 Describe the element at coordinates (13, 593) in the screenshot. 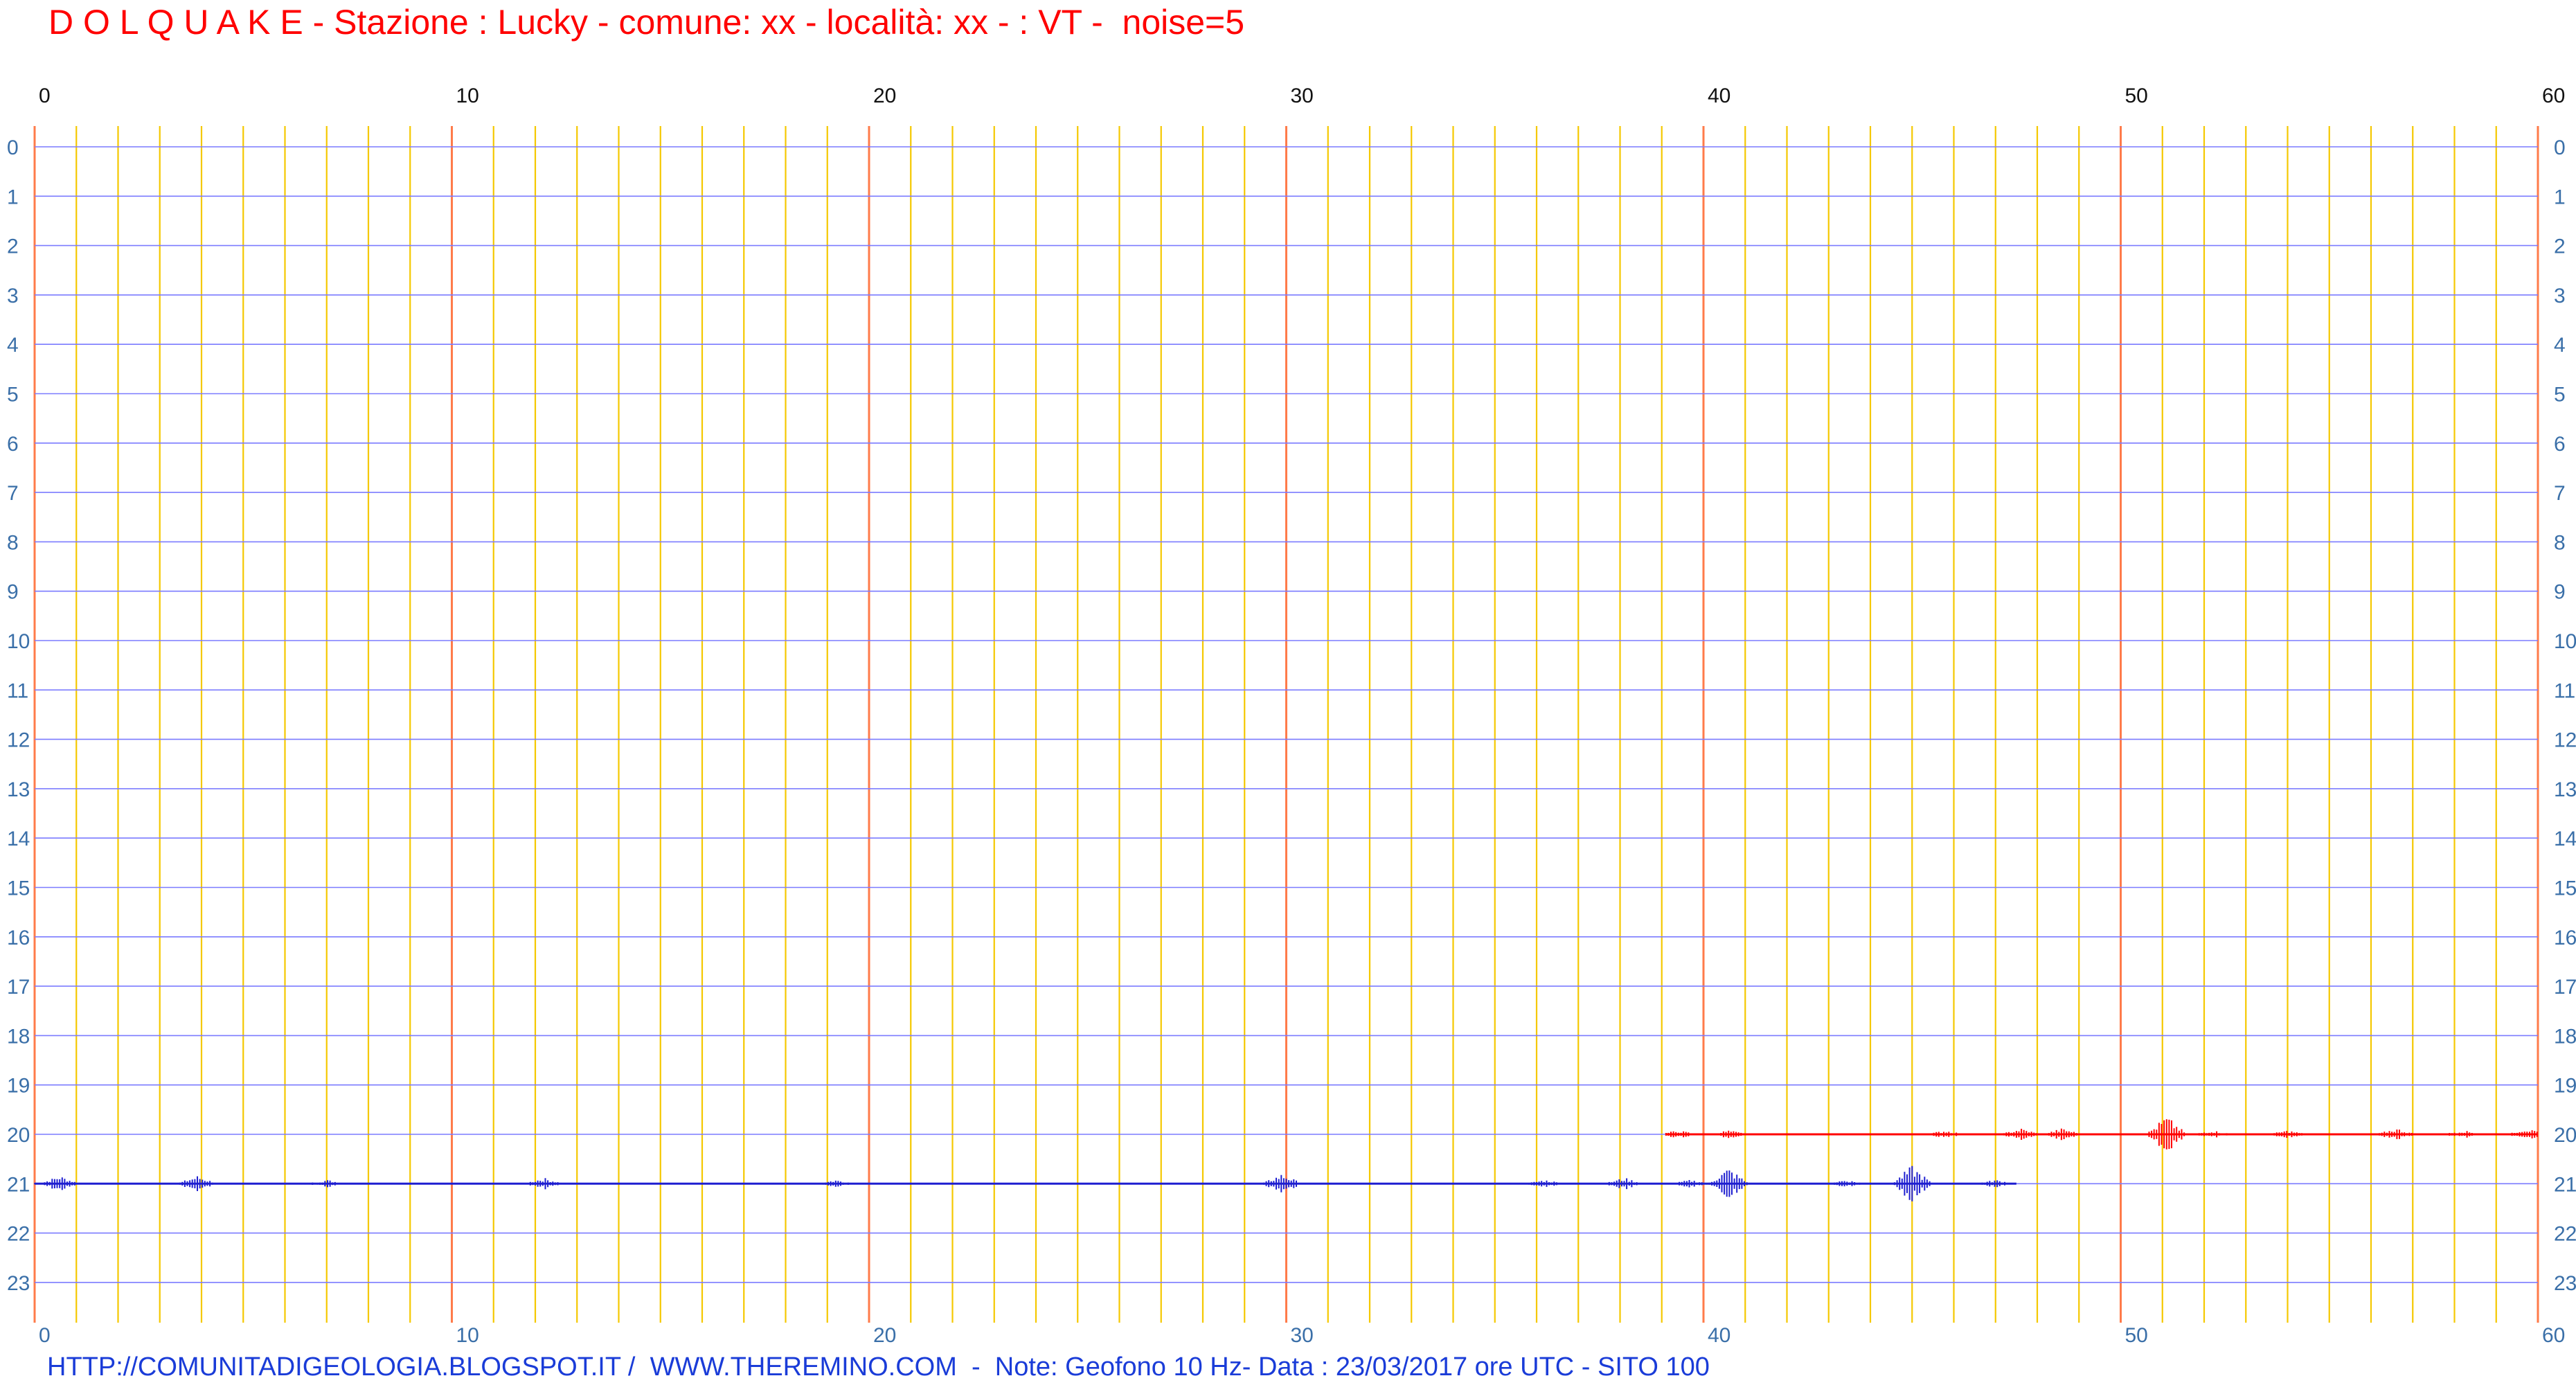

I see `hour-label-left: 9` at that location.